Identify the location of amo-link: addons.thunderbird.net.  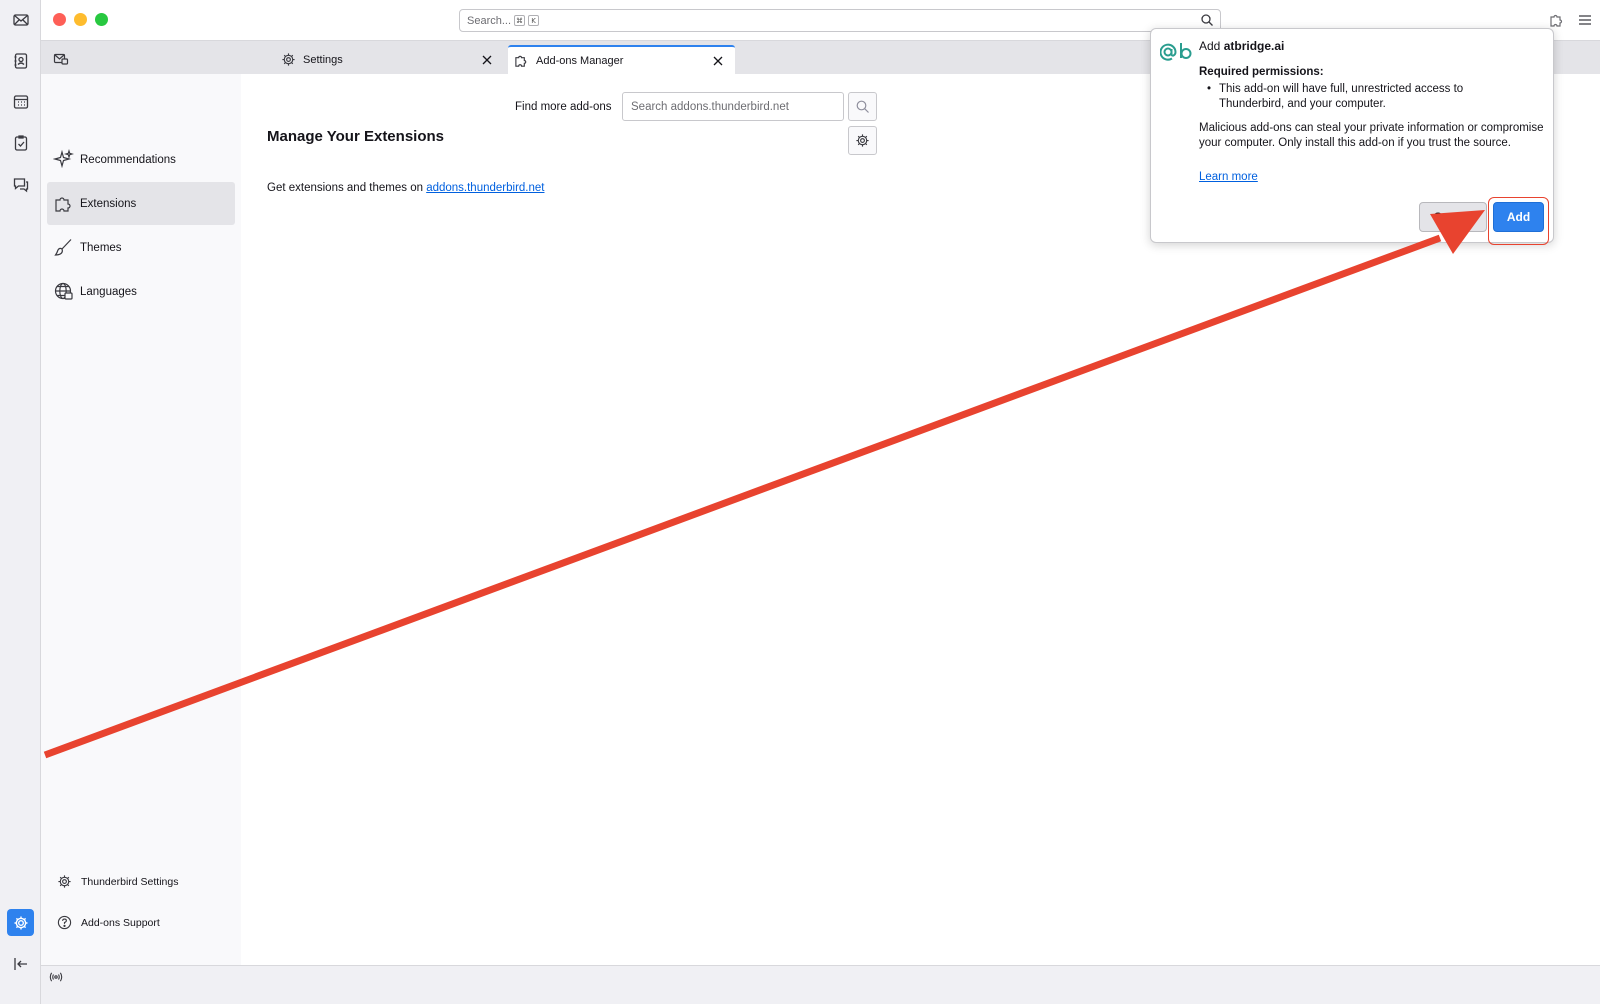
(485, 188).